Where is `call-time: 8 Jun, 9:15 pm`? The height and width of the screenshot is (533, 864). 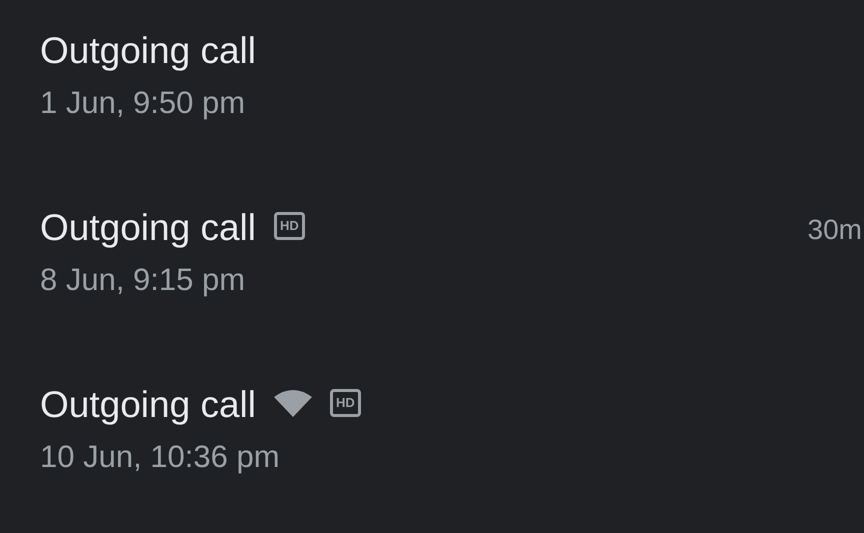
call-time: 8 Jun, 9:15 pm is located at coordinates (143, 280).